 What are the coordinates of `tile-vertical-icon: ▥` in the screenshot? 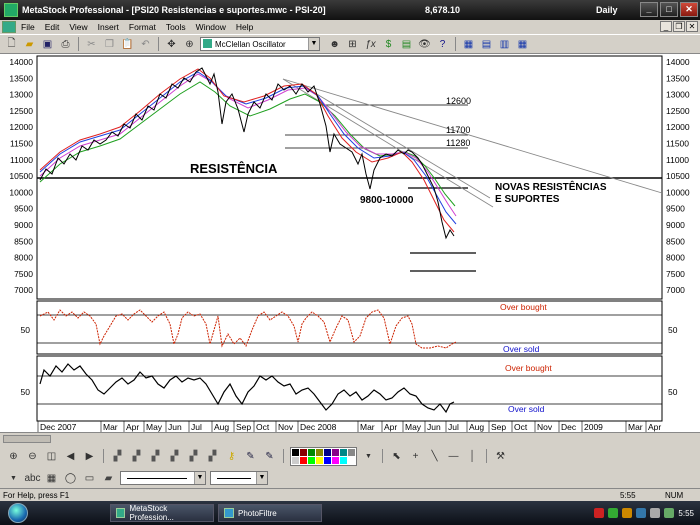 It's located at (504, 44).